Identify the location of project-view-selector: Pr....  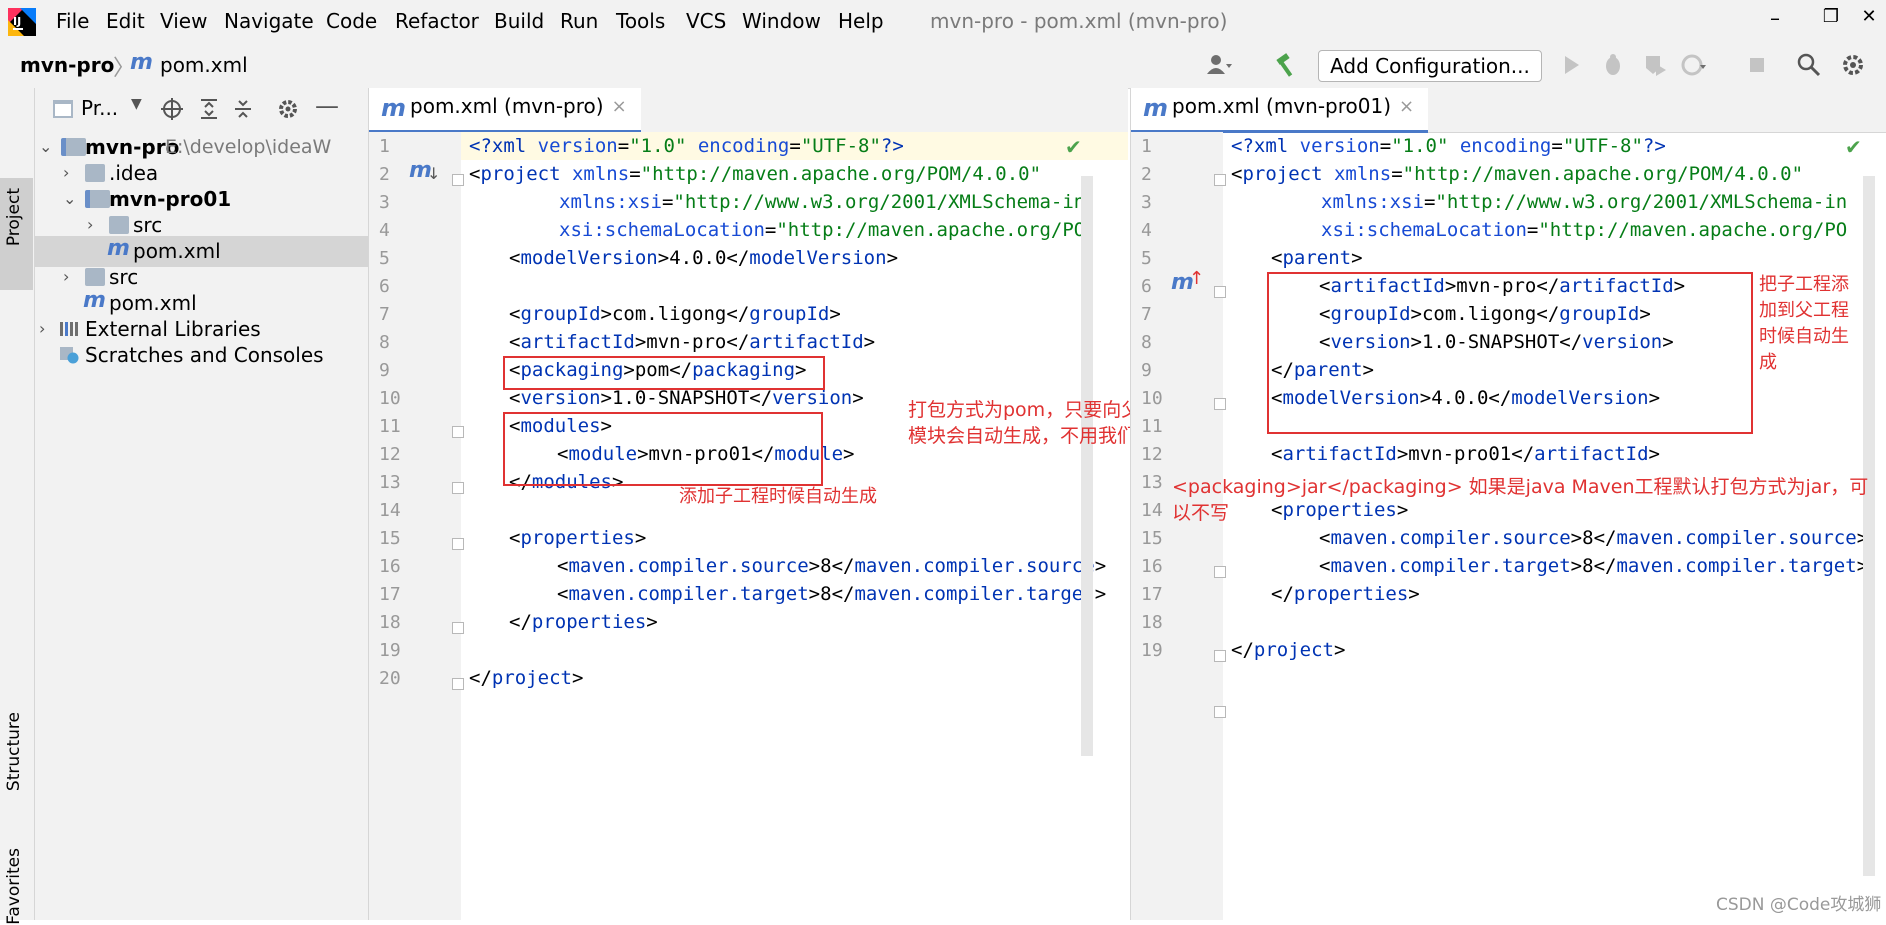
(99, 108).